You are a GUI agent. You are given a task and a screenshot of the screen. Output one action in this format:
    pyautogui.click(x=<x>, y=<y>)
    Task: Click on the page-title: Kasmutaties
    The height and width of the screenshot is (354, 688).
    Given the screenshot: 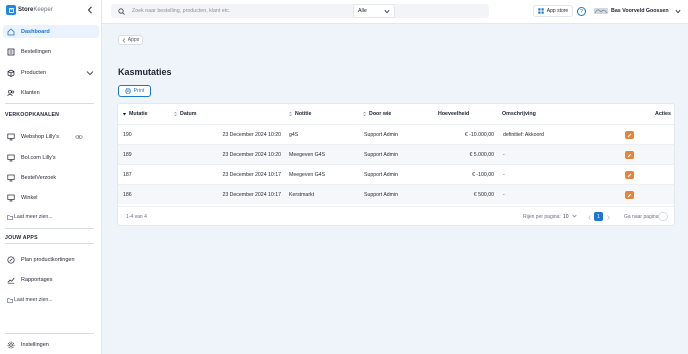 What is the action you would take?
    pyautogui.click(x=145, y=72)
    